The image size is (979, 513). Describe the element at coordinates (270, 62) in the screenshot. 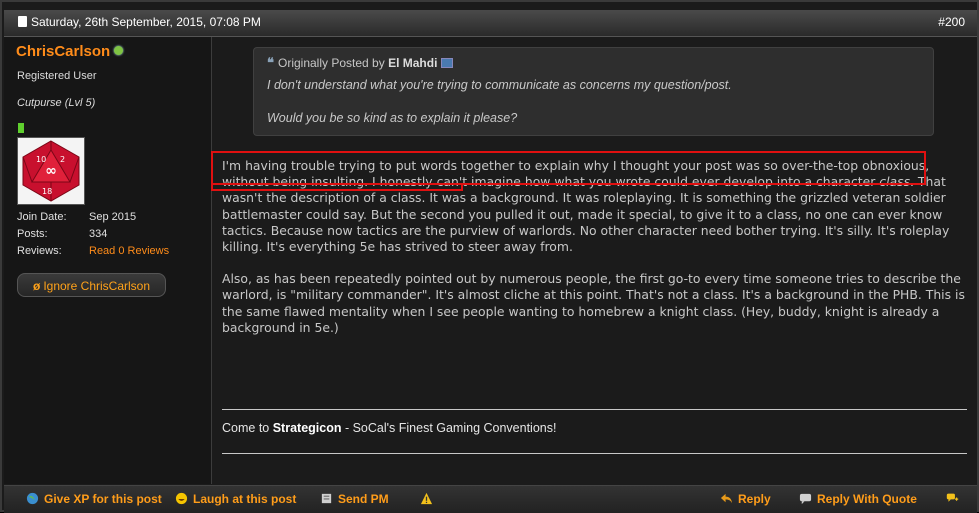

I see `quote-icon: ❝` at that location.